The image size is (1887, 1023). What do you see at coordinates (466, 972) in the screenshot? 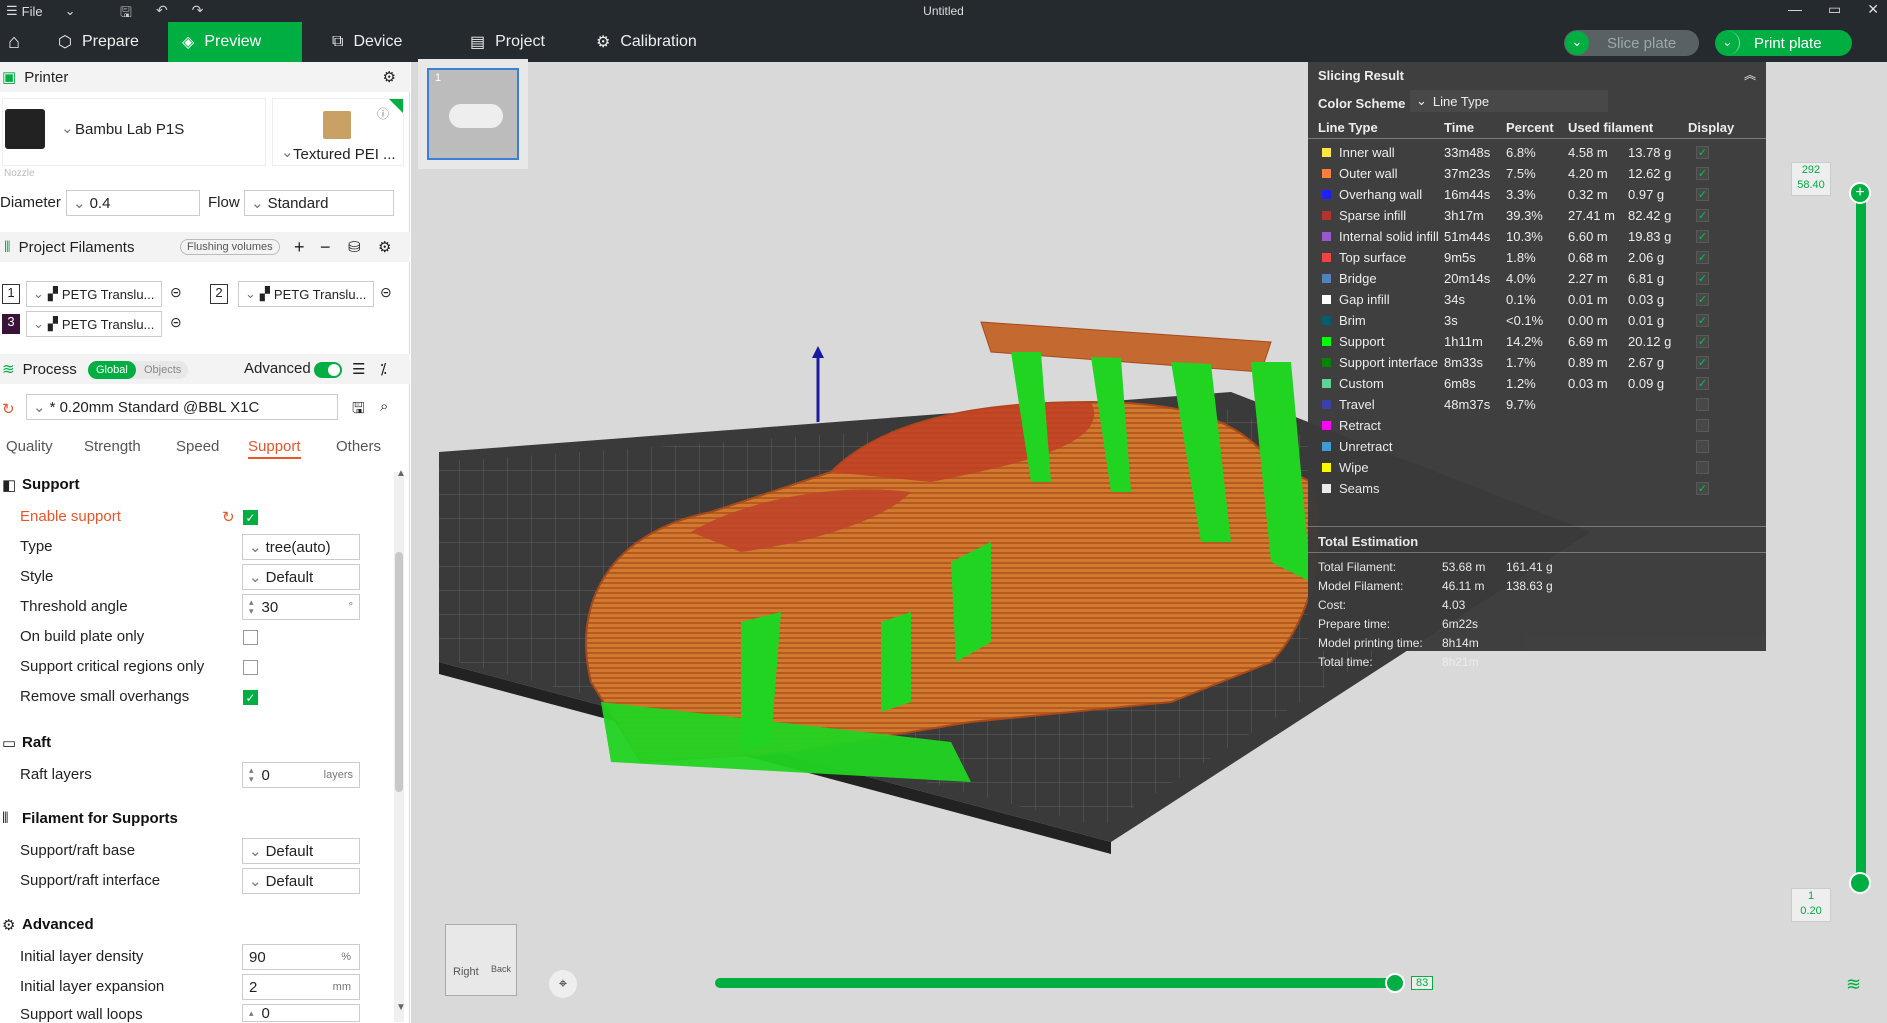
I see `view-cube-right: Right` at bounding box center [466, 972].